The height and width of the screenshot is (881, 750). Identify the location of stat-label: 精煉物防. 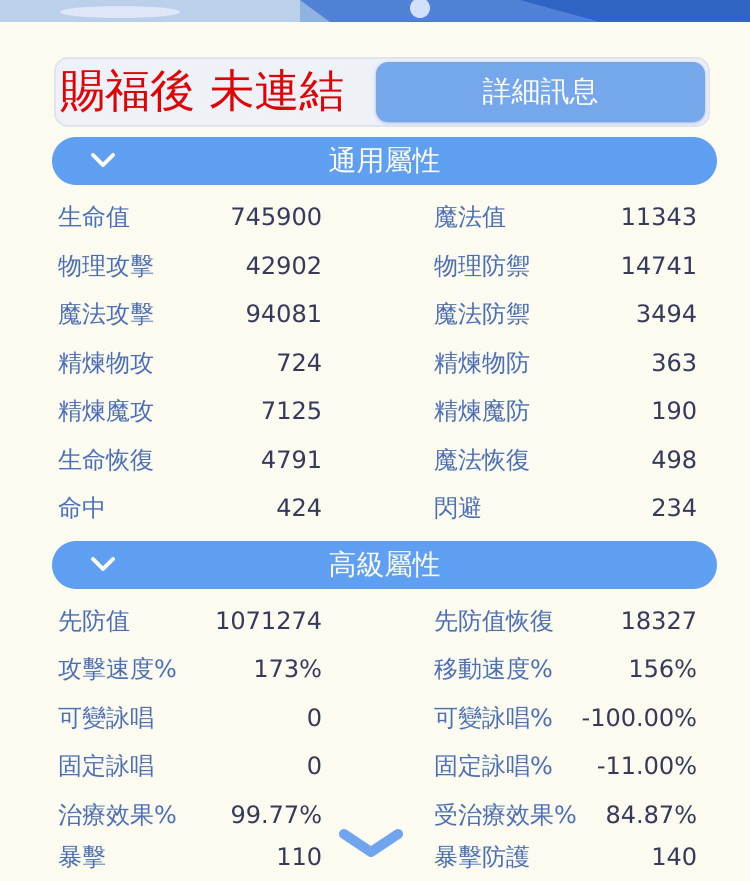
(482, 363).